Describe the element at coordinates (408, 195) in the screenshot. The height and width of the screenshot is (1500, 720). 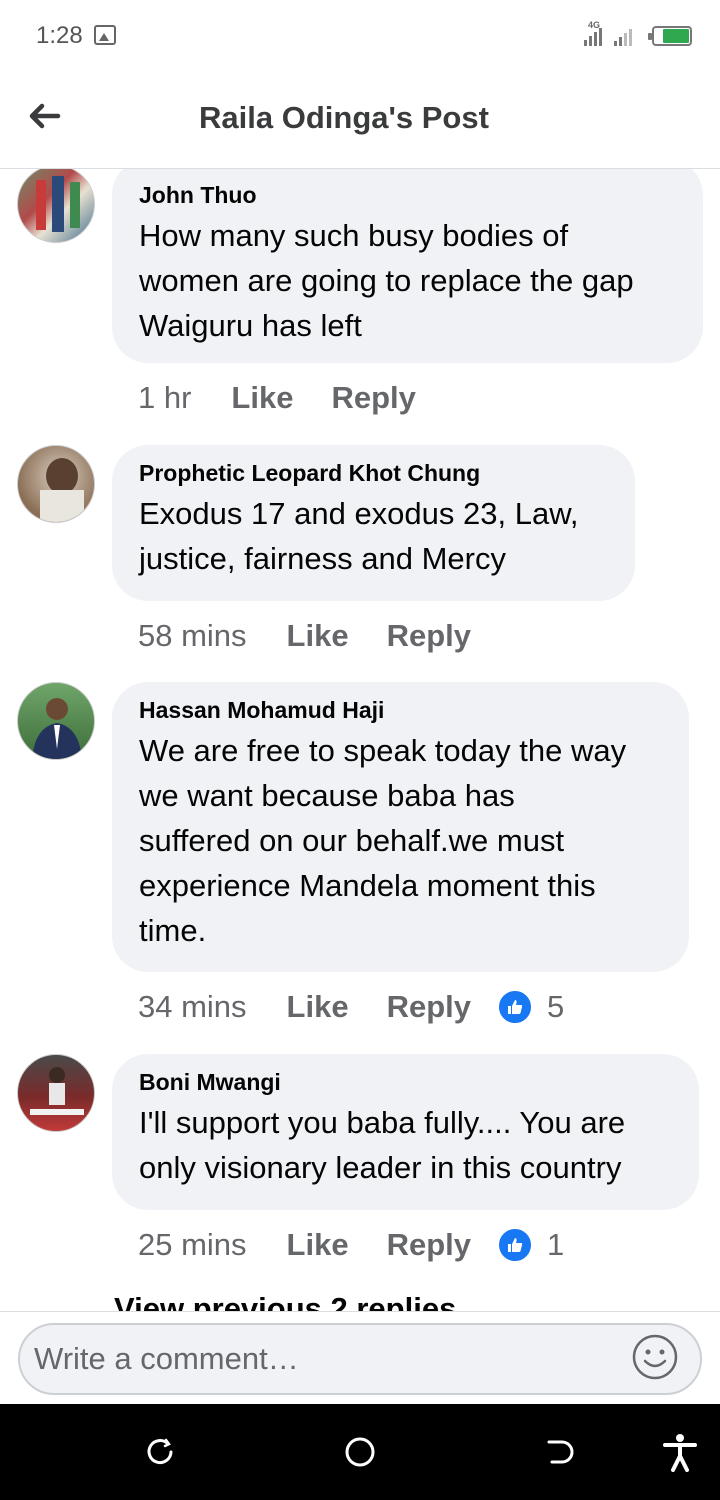
I see `comment-author: John Thuo` at that location.